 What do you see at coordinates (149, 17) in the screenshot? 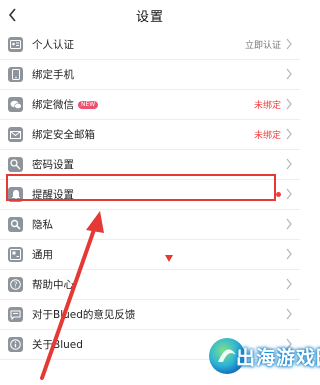
I see `page-title: 设置` at bounding box center [149, 17].